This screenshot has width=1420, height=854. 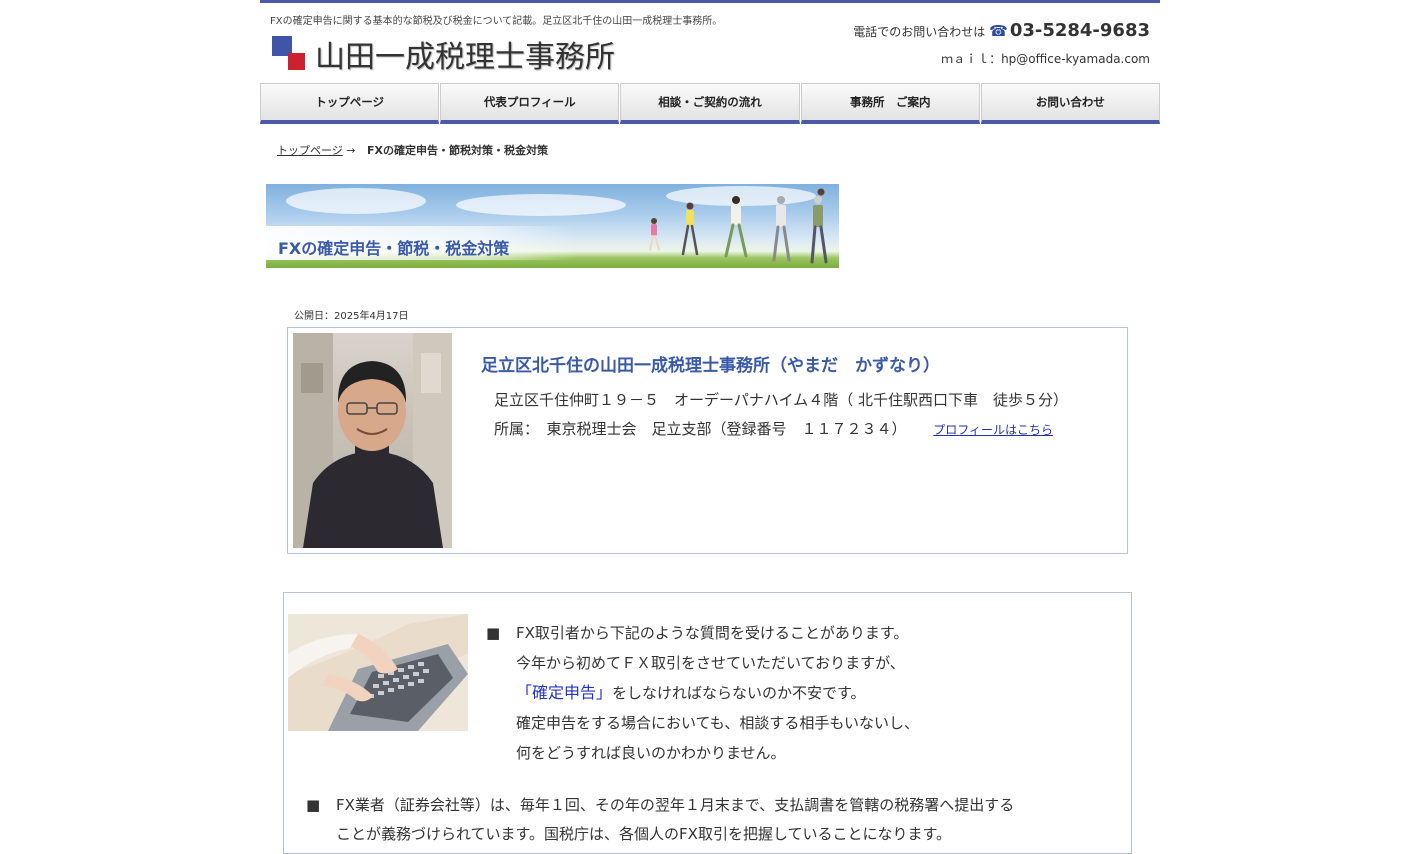 I want to click on breadcrumb-home-link: トップページ, so click(x=310, y=150).